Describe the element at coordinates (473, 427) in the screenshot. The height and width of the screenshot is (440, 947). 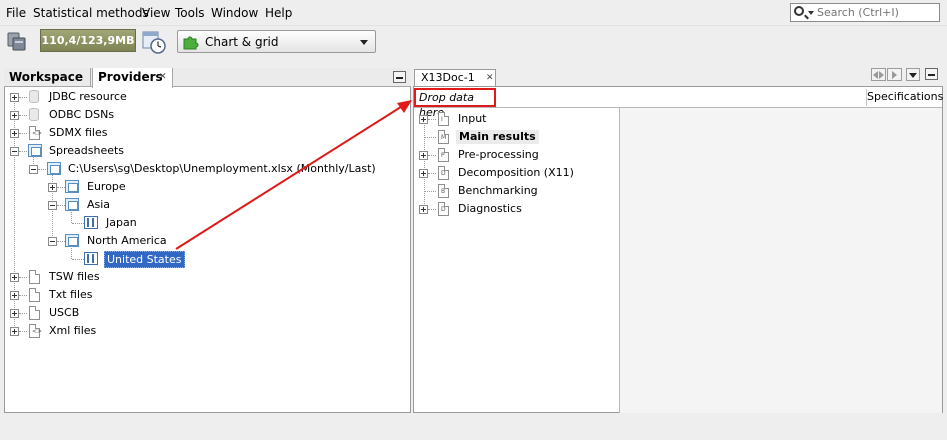
I see `status-bar` at that location.